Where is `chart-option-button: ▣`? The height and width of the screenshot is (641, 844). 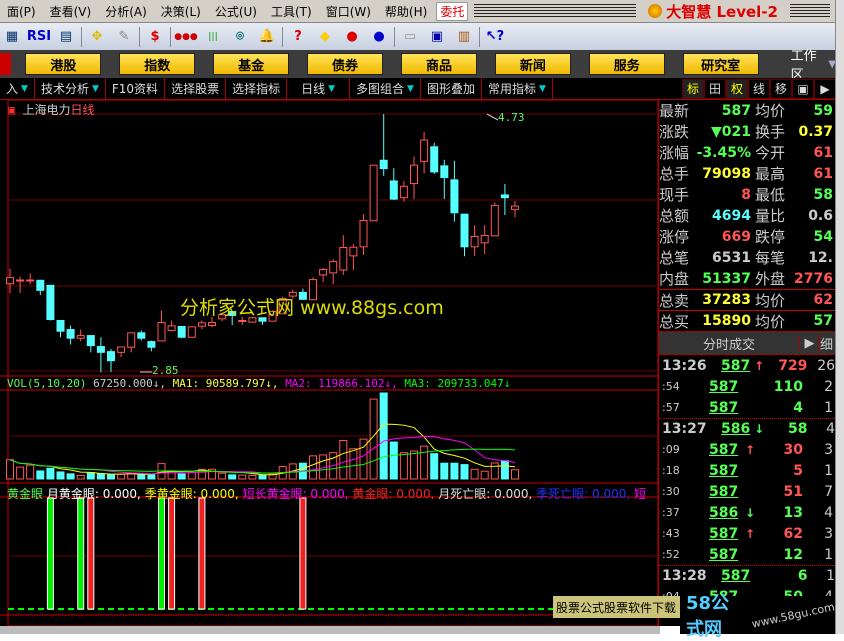
chart-option-button: ▣ is located at coordinates (803, 88).